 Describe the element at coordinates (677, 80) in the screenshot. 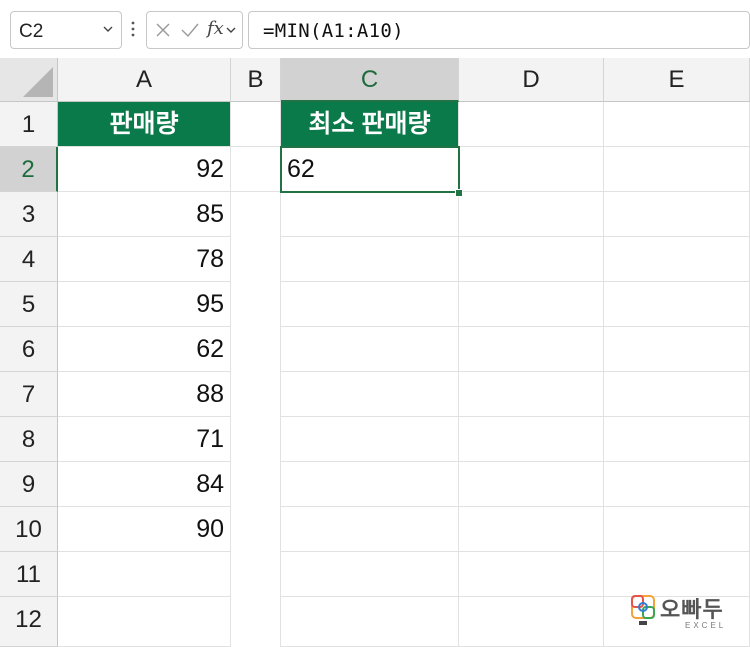

I see `column-header-e: E` at that location.